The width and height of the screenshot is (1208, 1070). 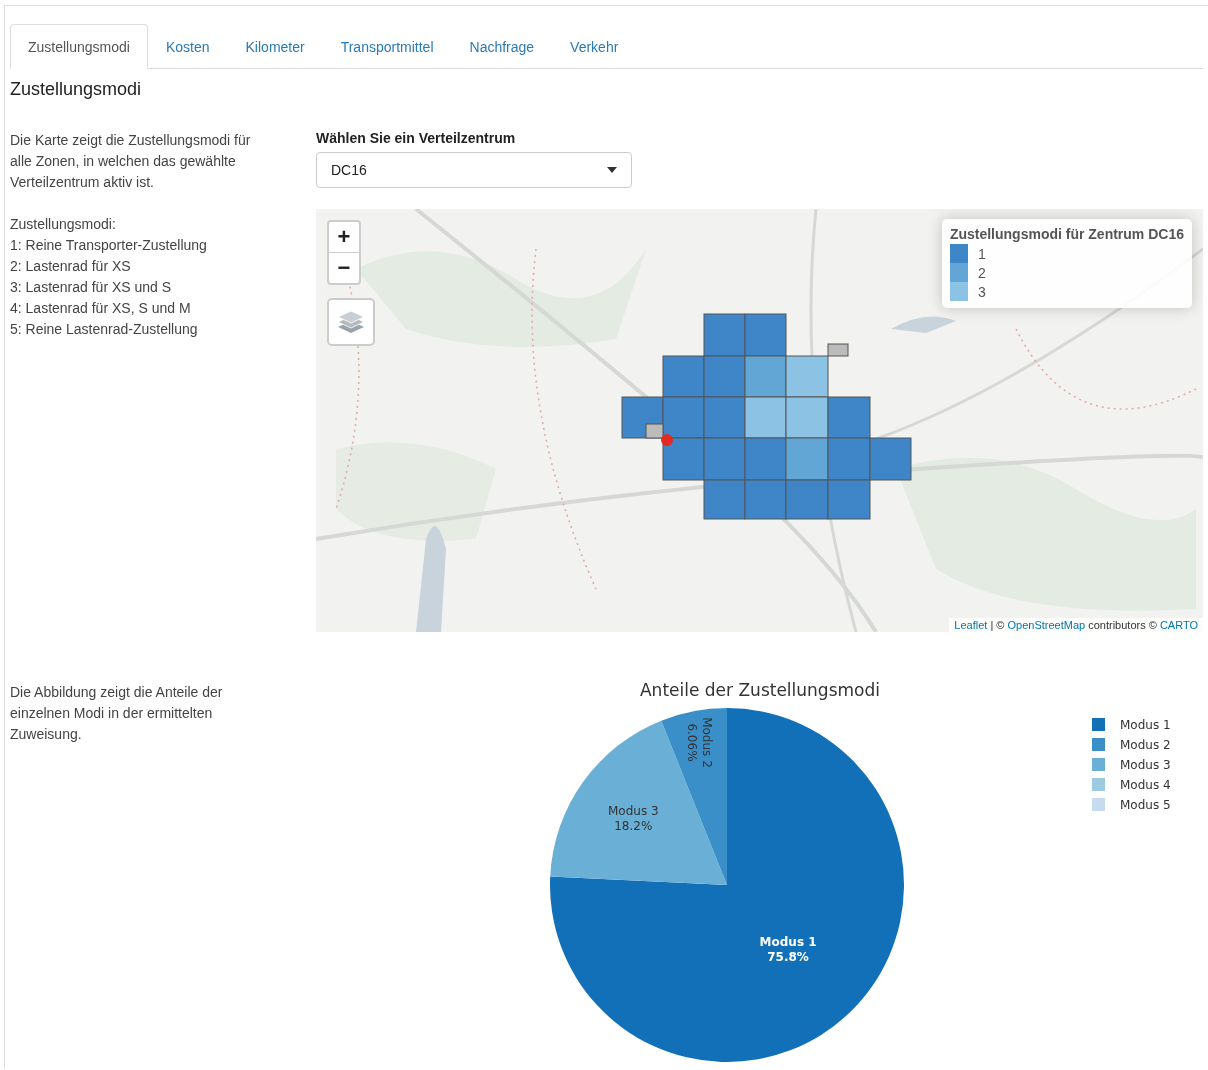 What do you see at coordinates (387, 46) in the screenshot?
I see `tab: Transportmittel` at bounding box center [387, 46].